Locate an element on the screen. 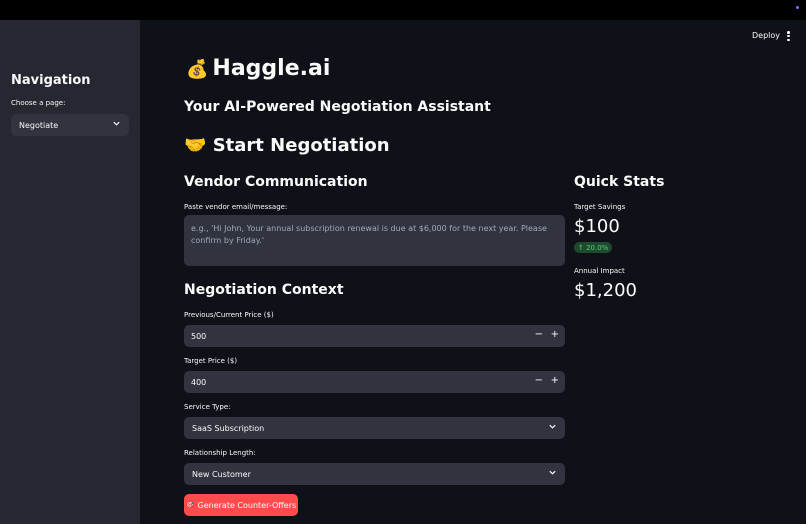  section-title: 🤝 Start Negotiation is located at coordinates (287, 145).